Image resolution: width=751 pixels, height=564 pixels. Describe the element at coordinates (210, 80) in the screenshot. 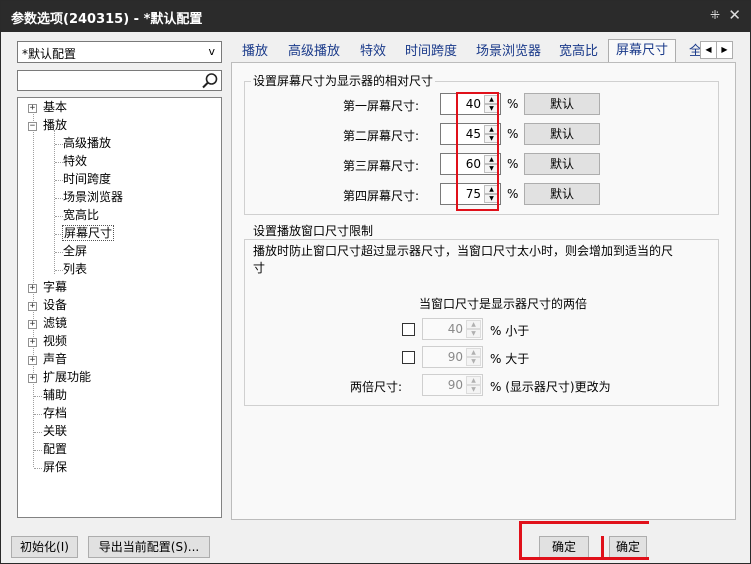

I see `search-icon` at that location.